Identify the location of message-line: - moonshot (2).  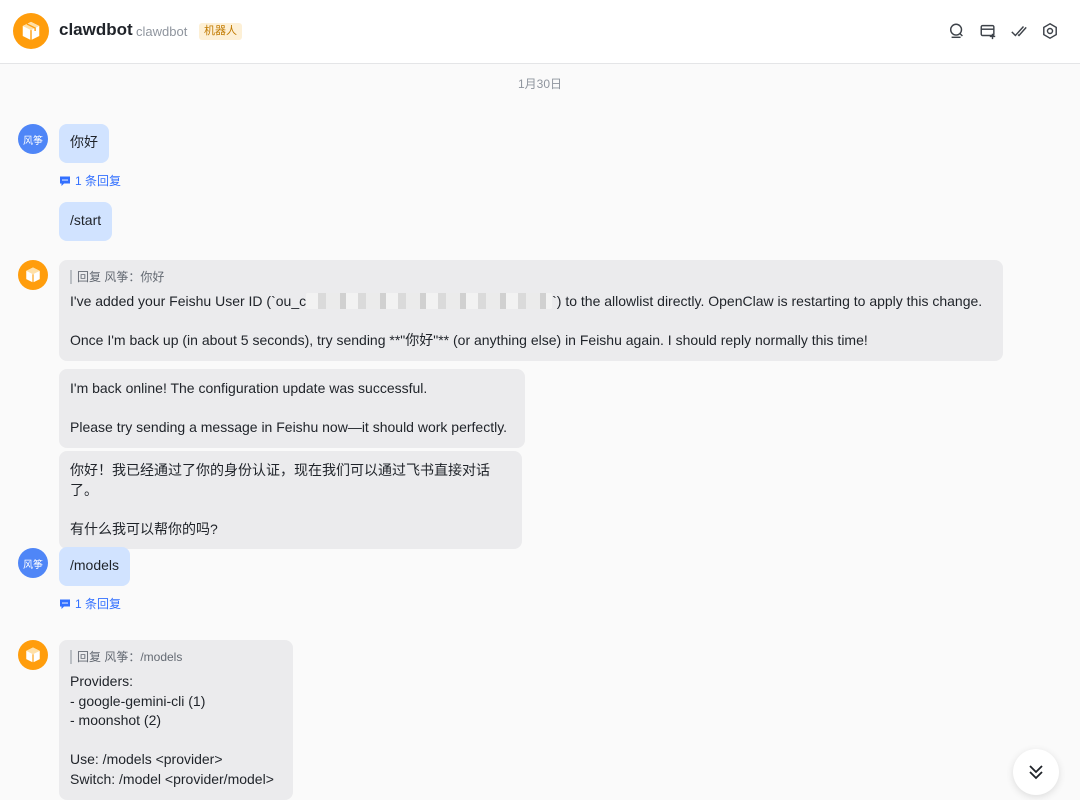
(116, 720).